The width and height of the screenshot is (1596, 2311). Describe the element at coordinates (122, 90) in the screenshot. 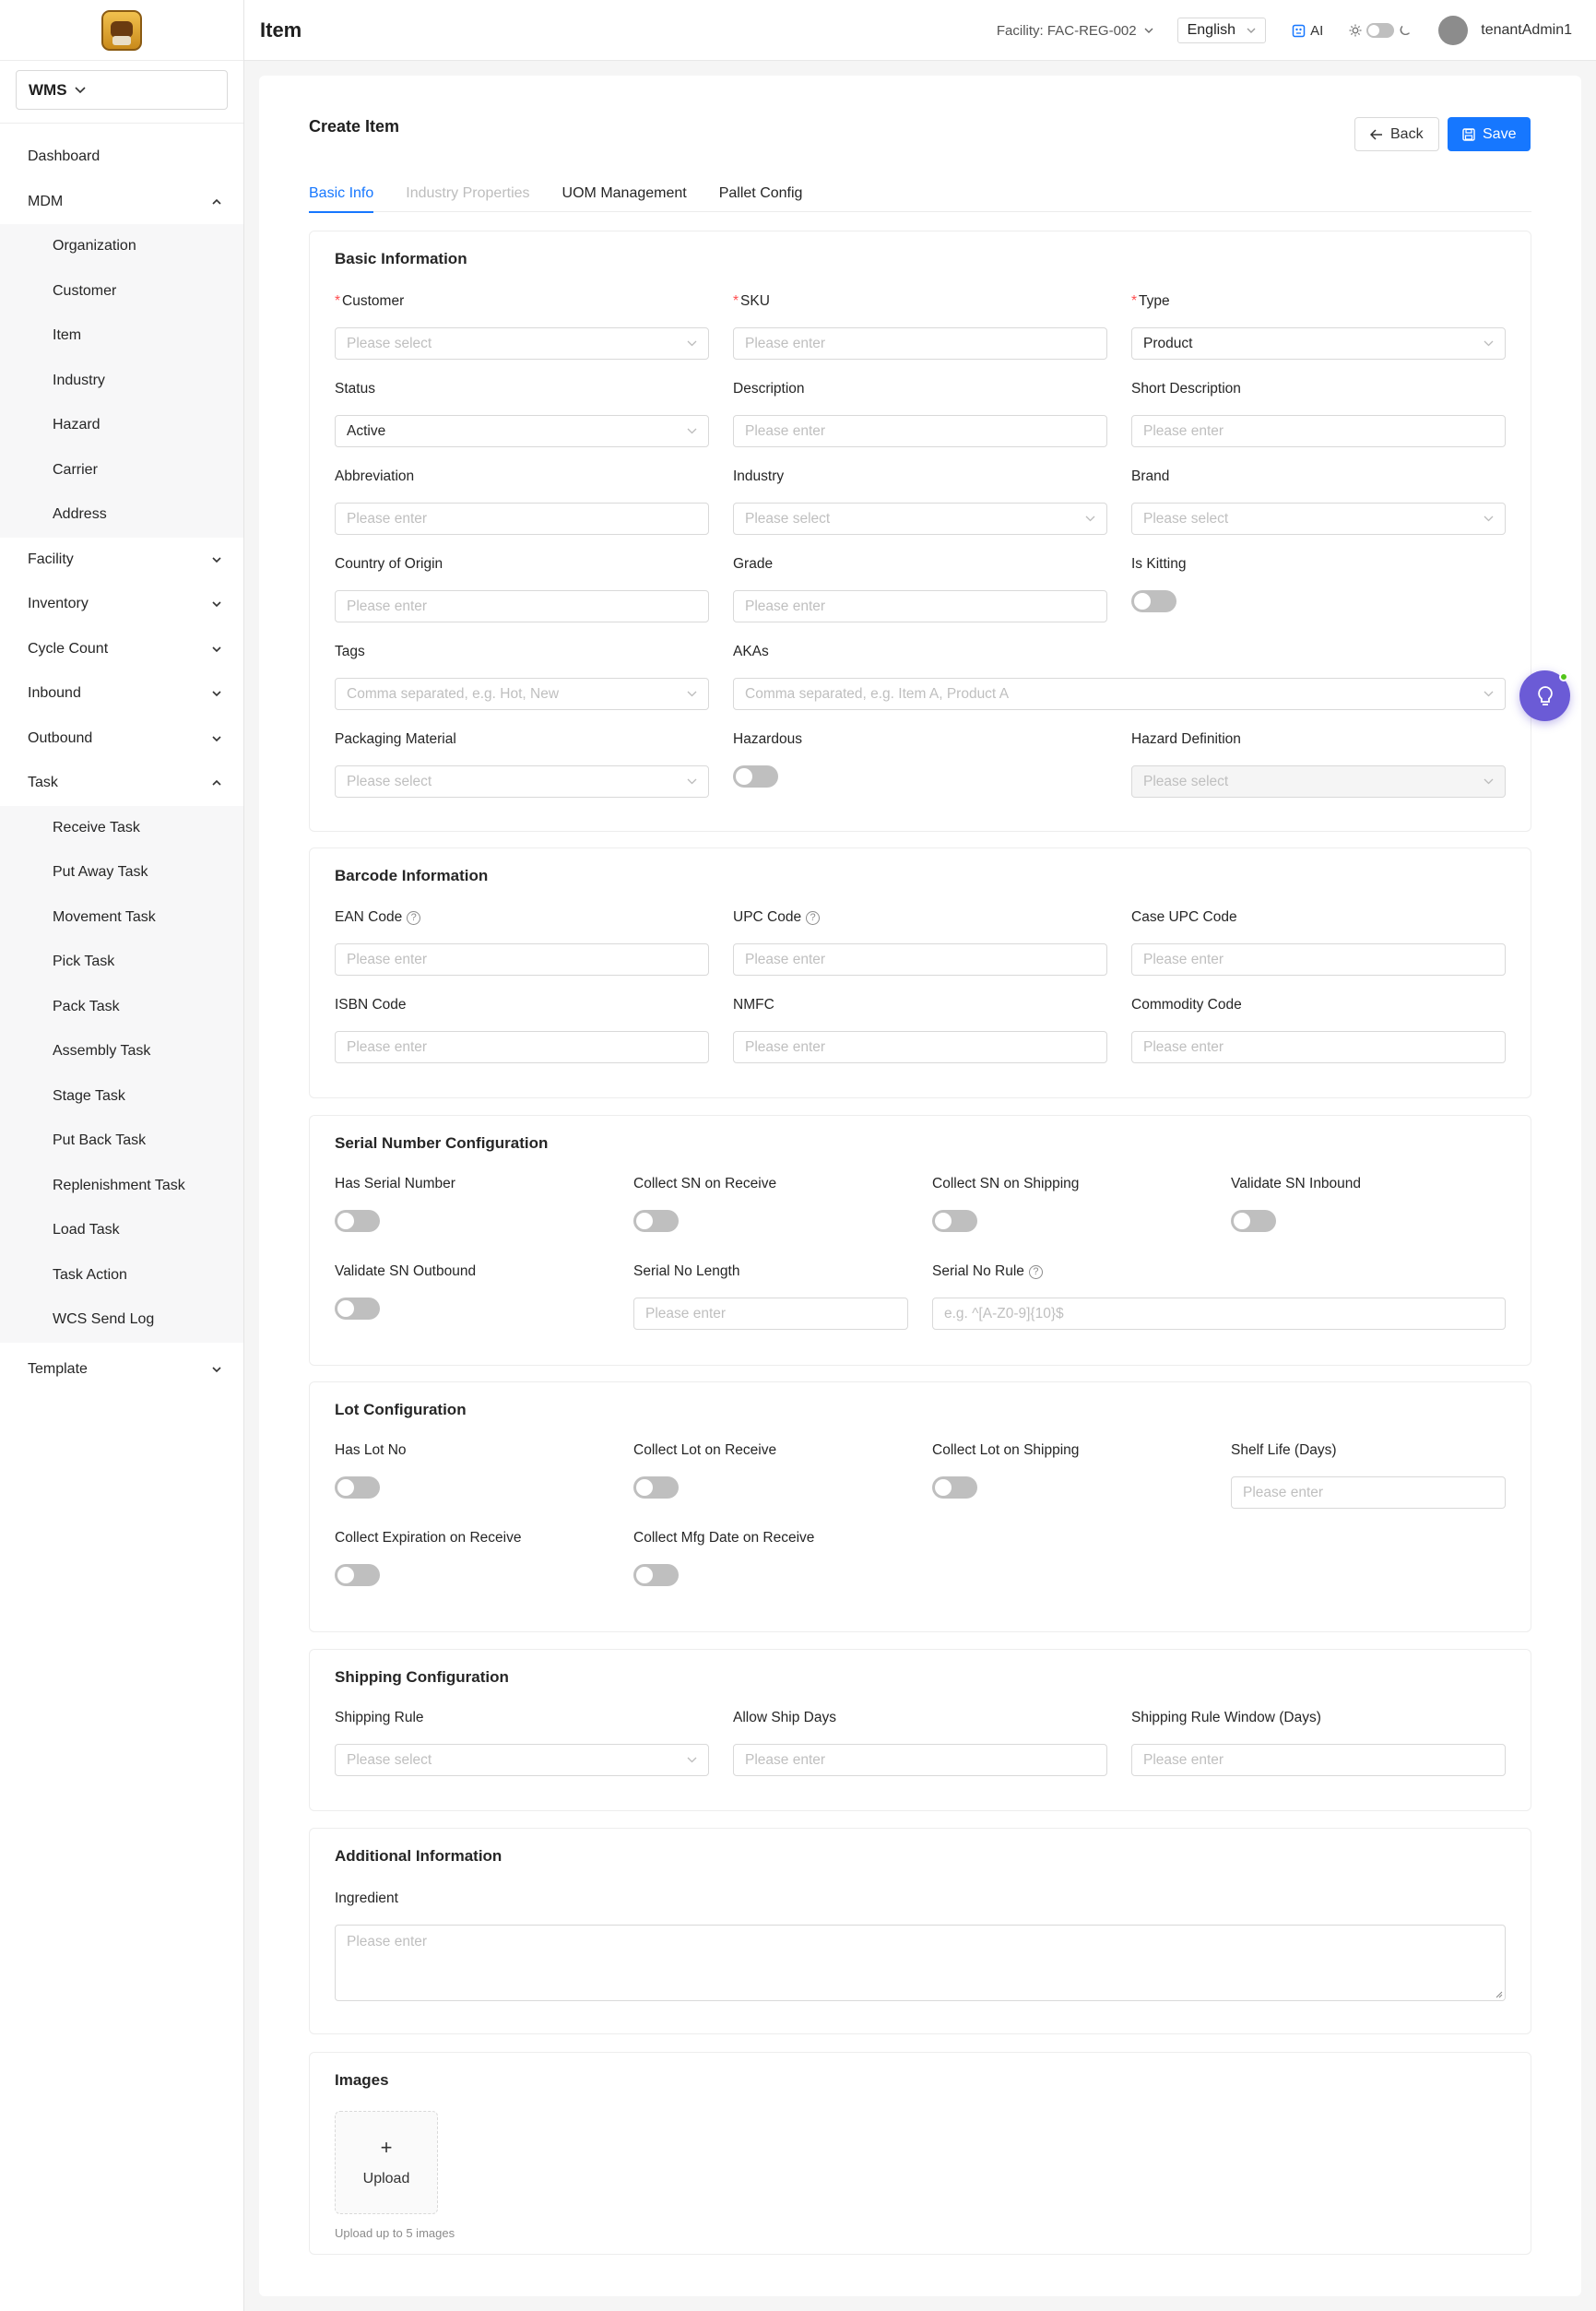

I see `workspace-select: WMS` at that location.